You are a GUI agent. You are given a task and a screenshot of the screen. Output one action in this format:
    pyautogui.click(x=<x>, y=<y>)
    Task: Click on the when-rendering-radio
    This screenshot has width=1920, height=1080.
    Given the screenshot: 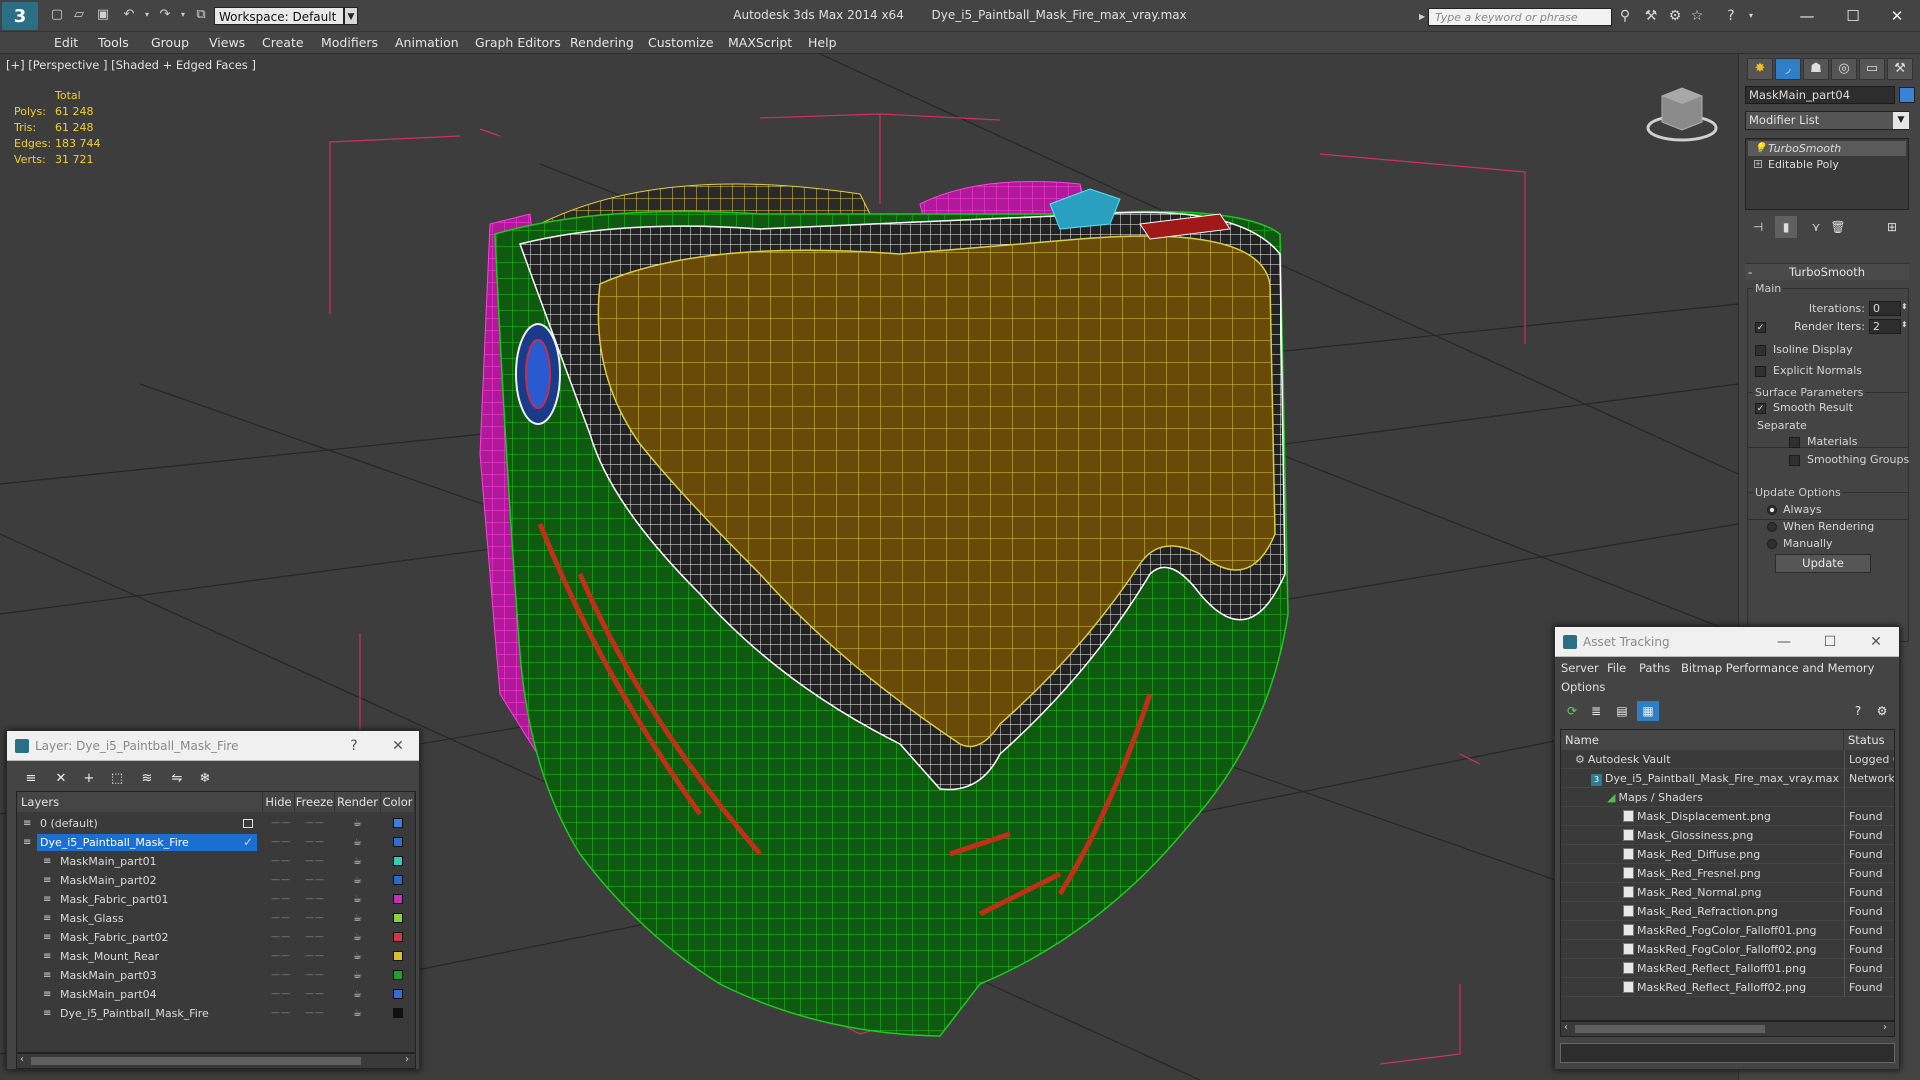 What is the action you would take?
    pyautogui.click(x=1772, y=527)
    